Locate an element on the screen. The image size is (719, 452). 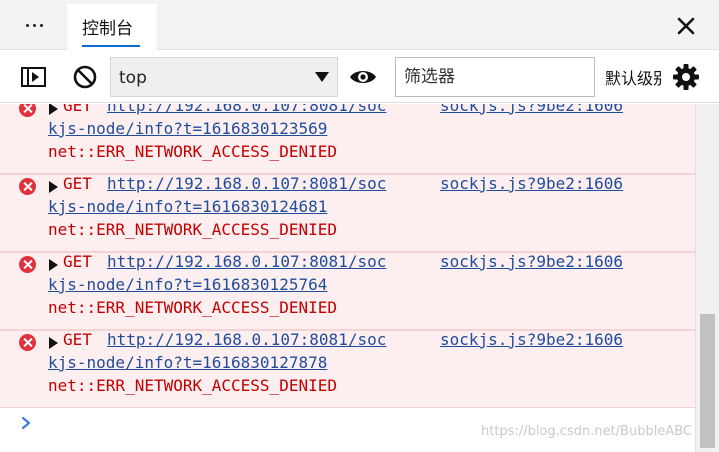
tab-console-label: 控制台 is located at coordinates (107, 29).